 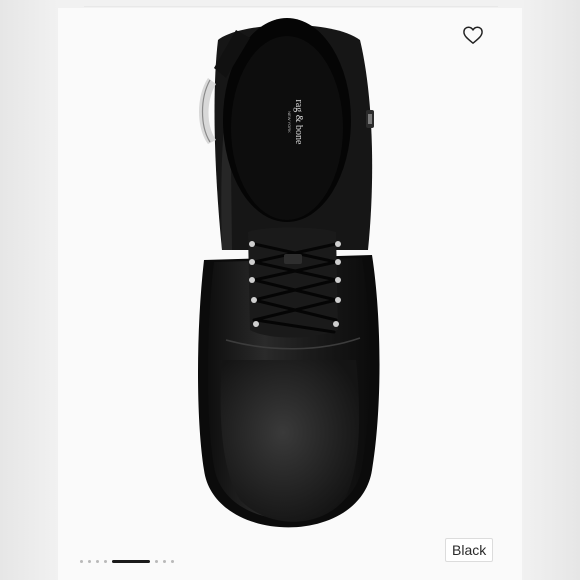 I want to click on heart-outline-icon, so click(x=473, y=35).